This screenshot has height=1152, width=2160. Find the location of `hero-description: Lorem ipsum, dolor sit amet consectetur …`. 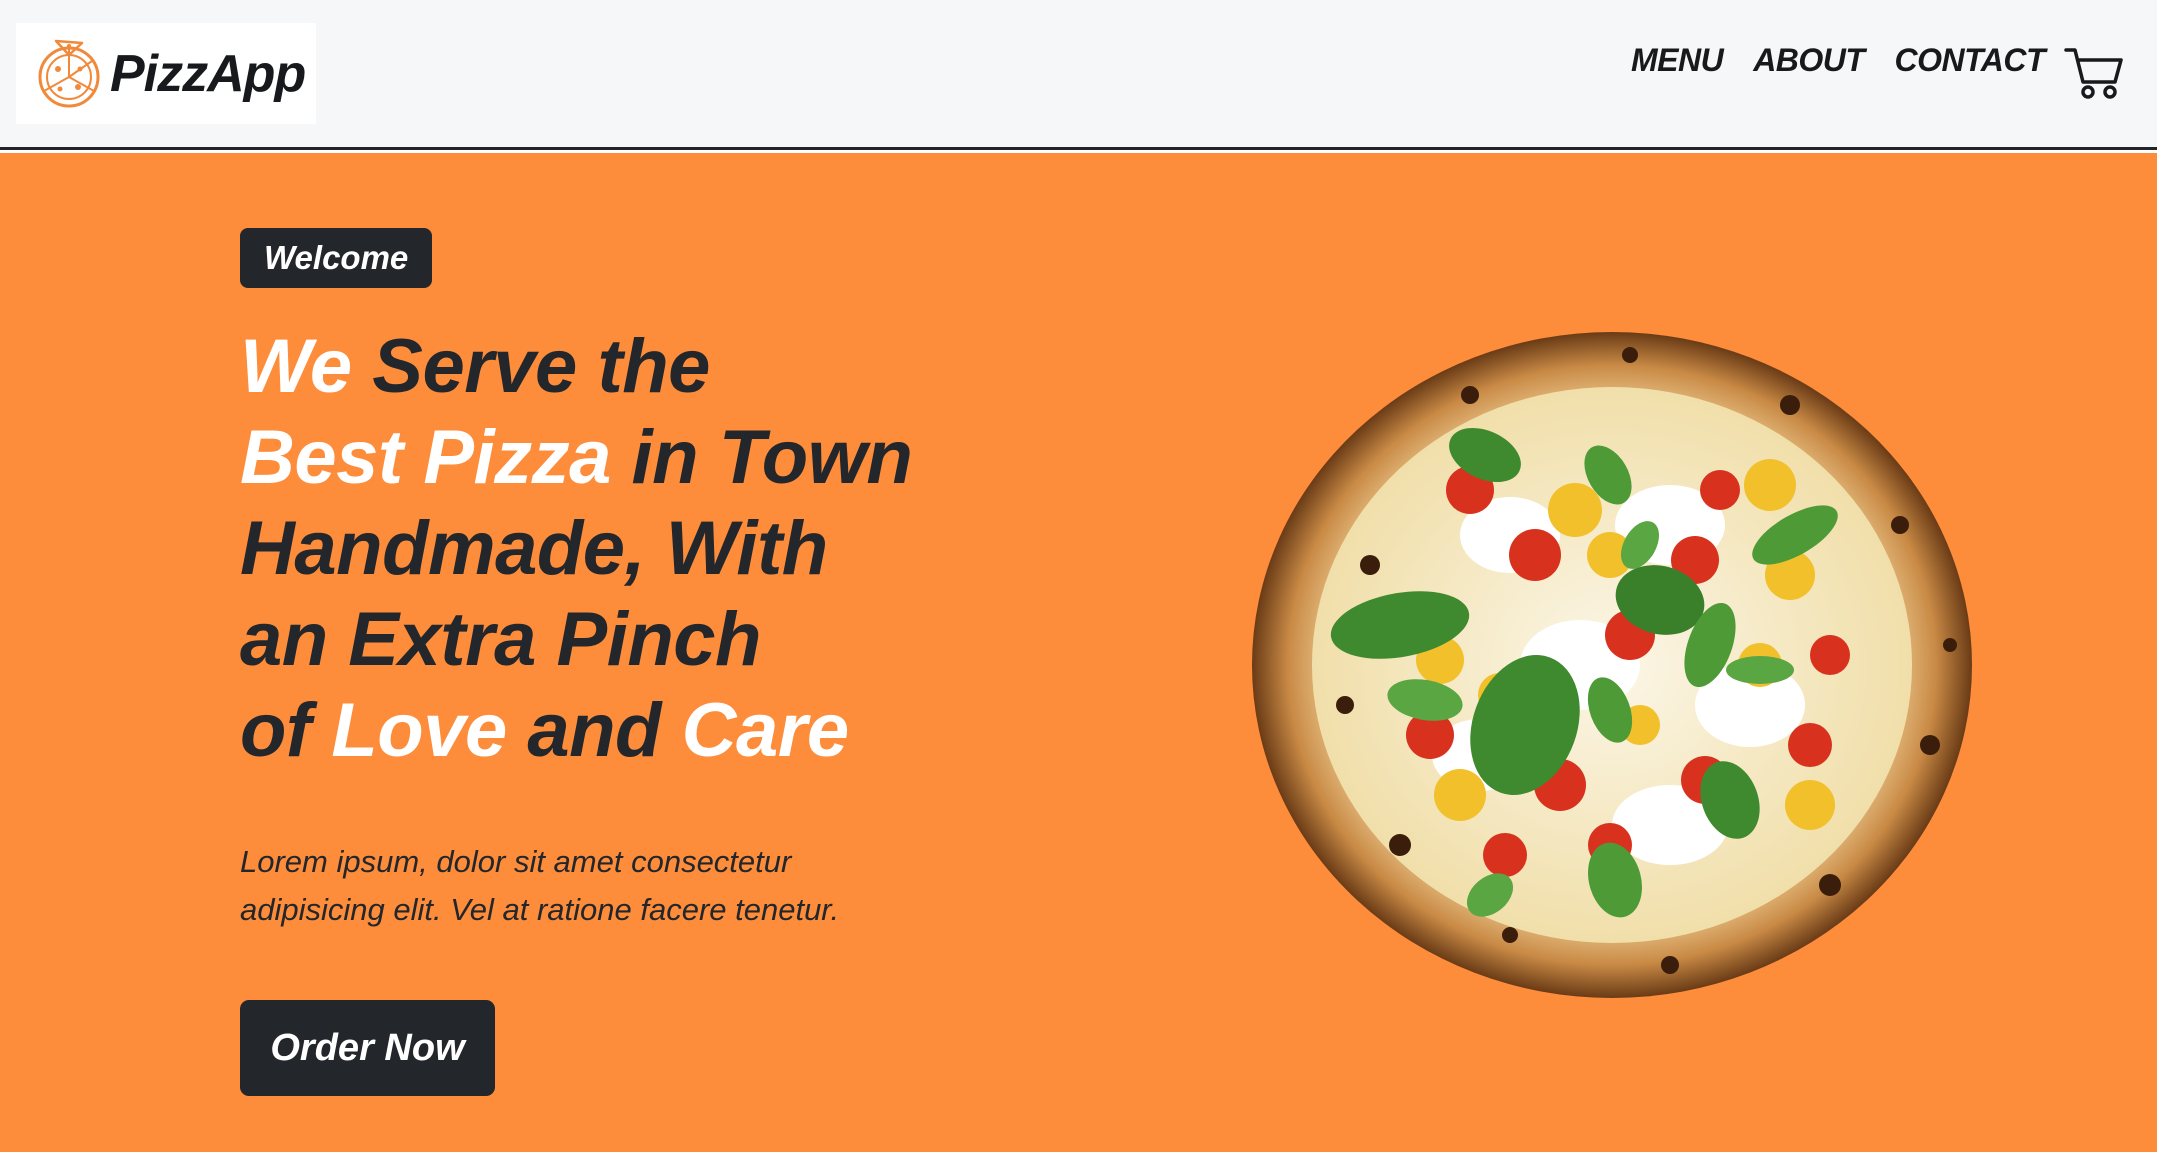

hero-description: Lorem ipsum, dolor sit amet consectetur … is located at coordinates (540, 885).